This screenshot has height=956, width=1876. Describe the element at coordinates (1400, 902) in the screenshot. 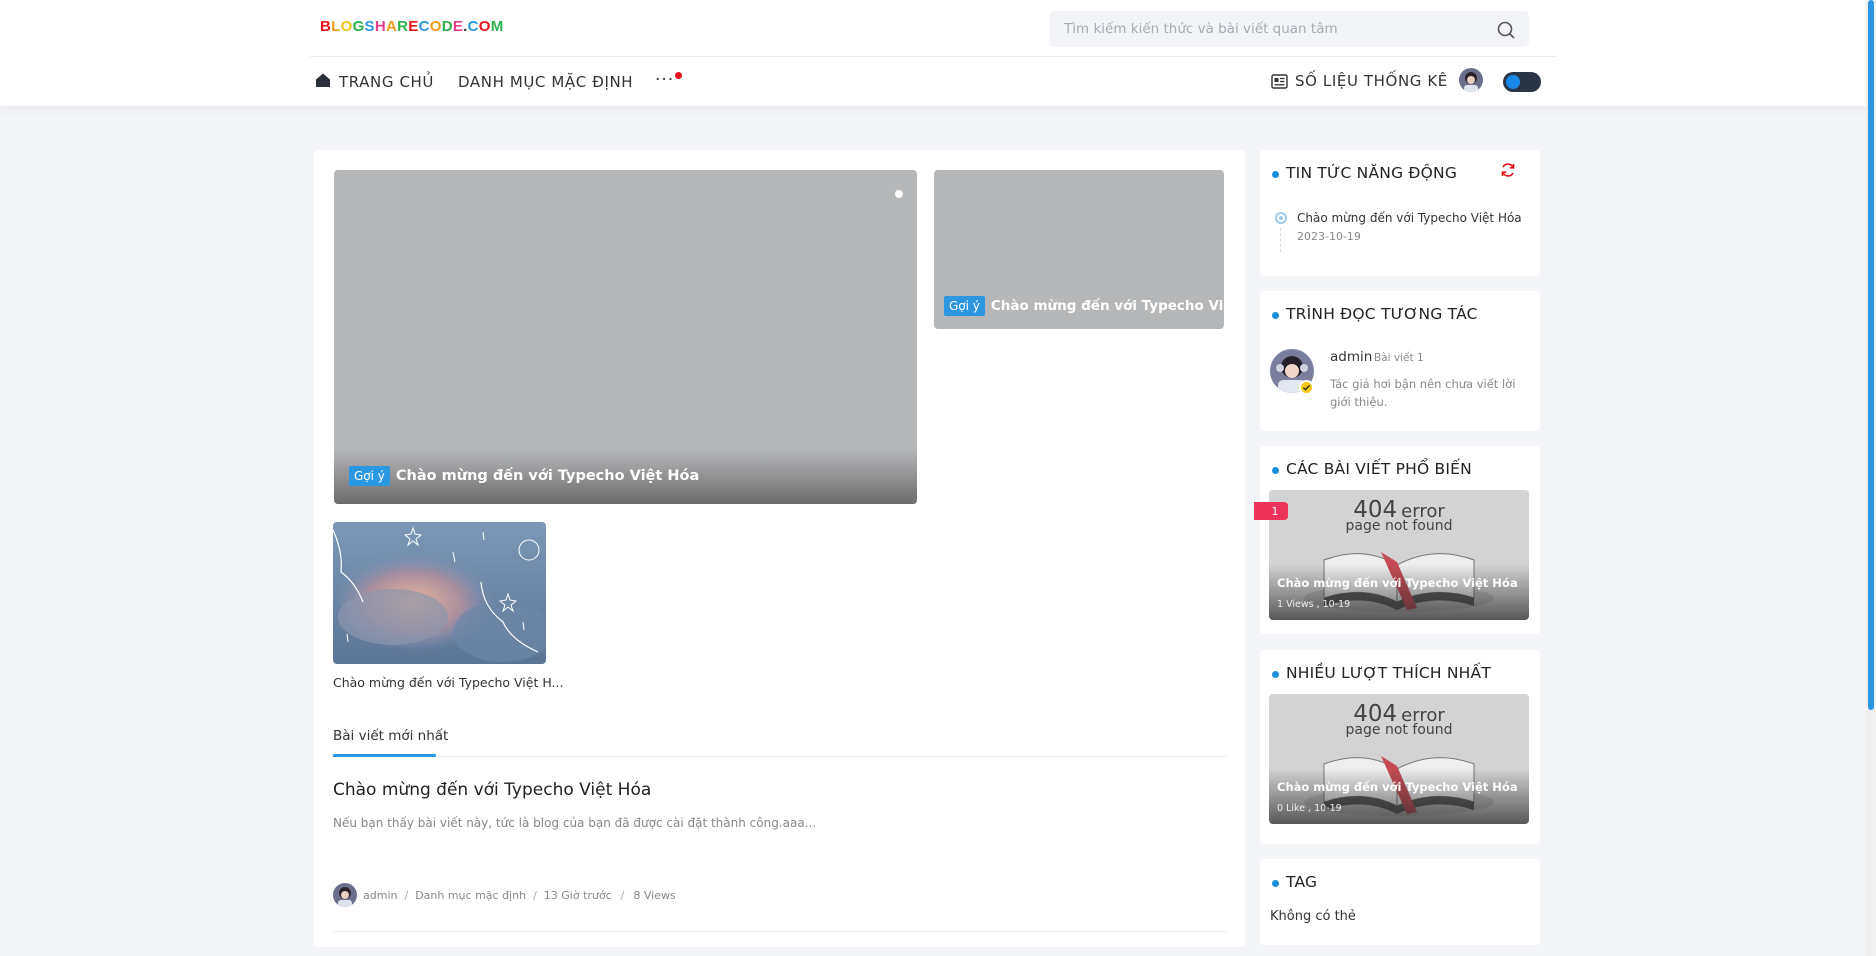

I see `widget-tags: TAG Không có thẻ` at that location.